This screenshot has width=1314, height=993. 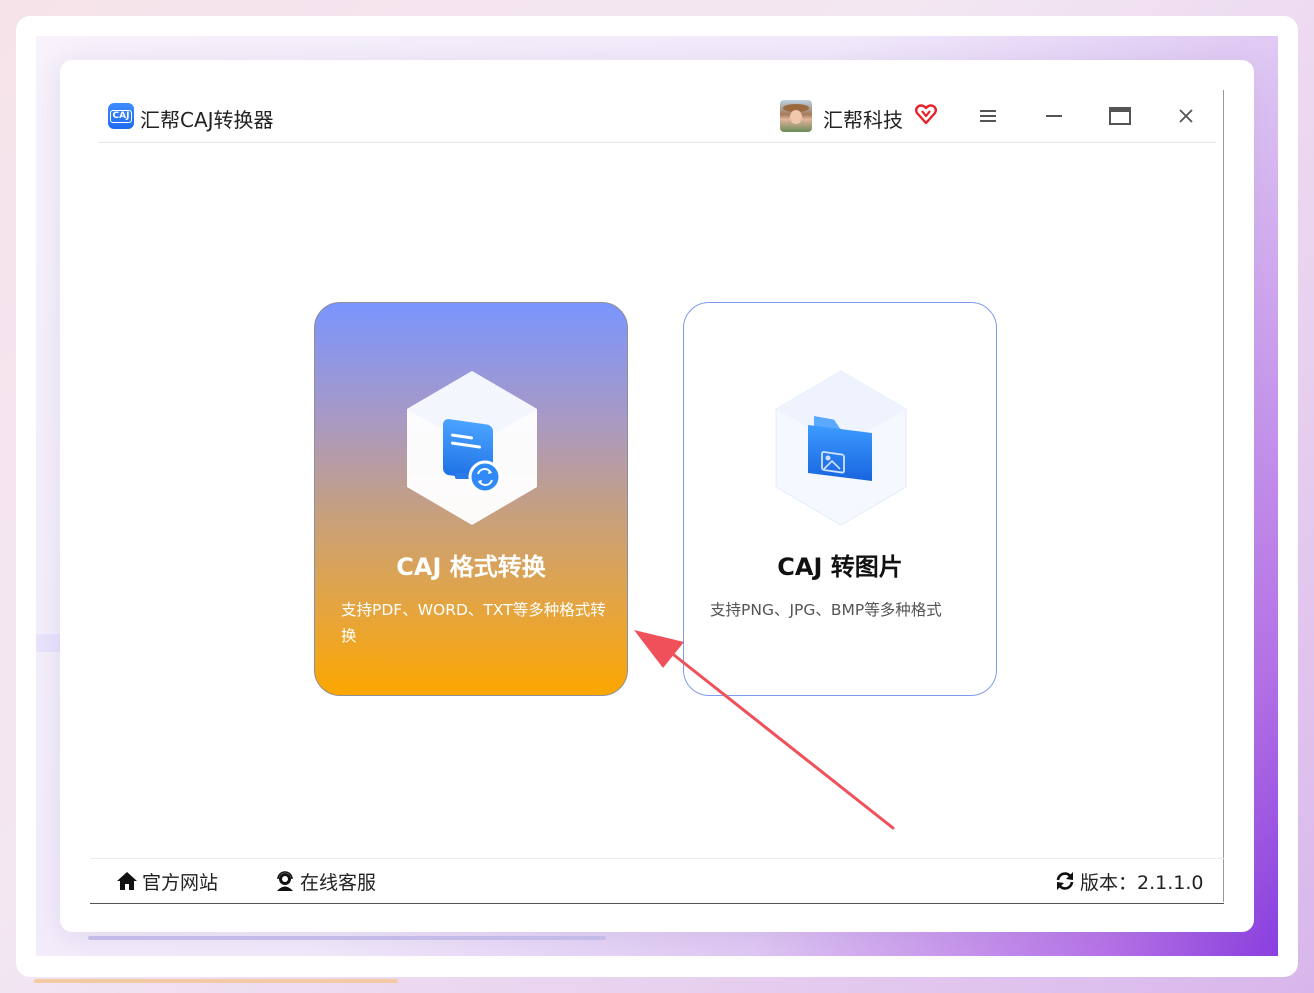 I want to click on vip-heart-icon, so click(x=926, y=114).